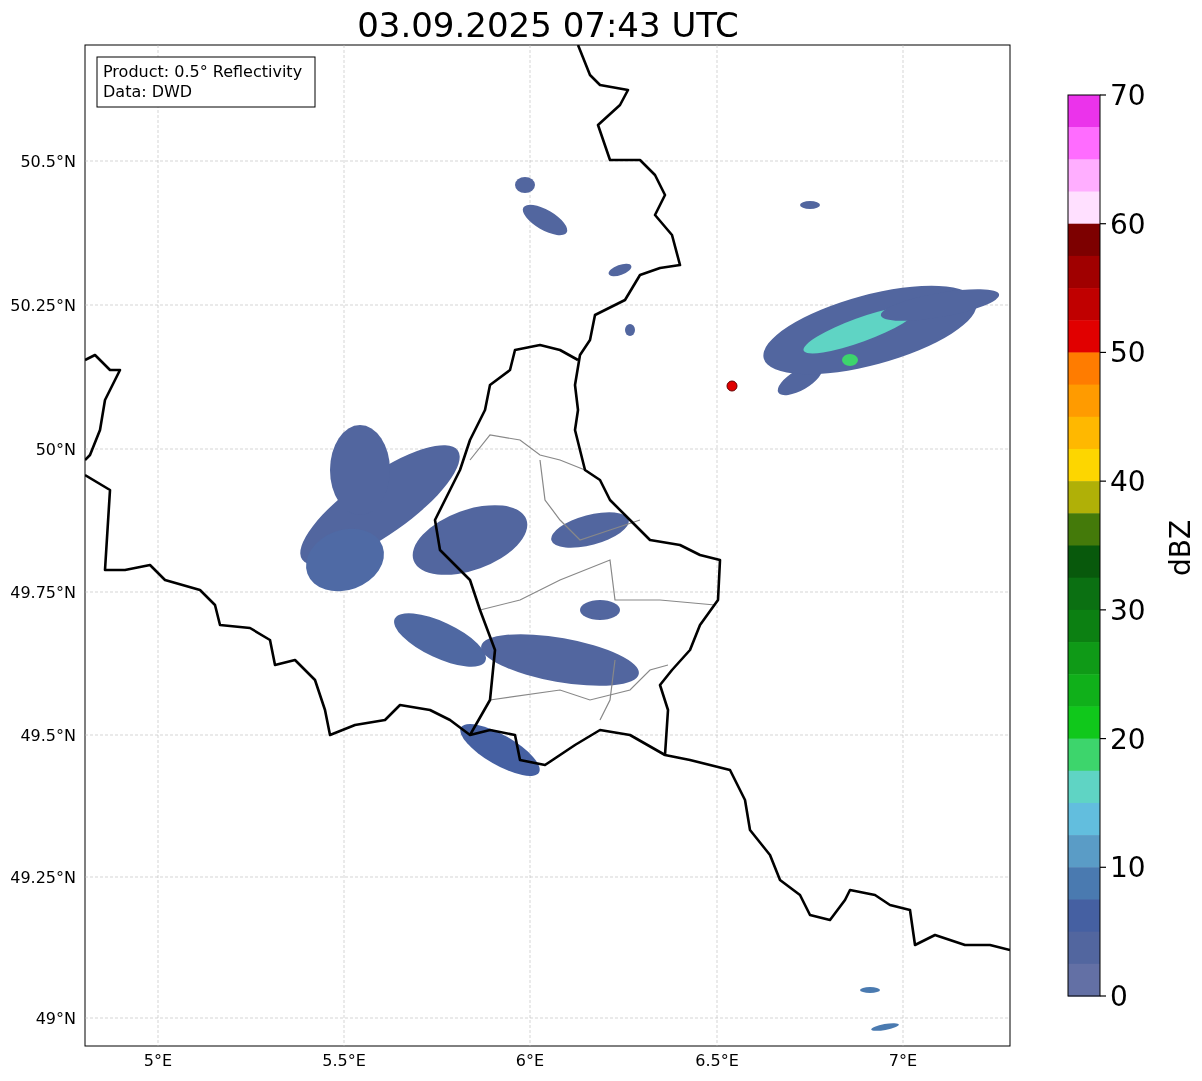 The height and width of the screenshot is (1081, 1202). Describe the element at coordinates (1119, 996) in the screenshot. I see `colorbar-tick-label: 0` at that location.